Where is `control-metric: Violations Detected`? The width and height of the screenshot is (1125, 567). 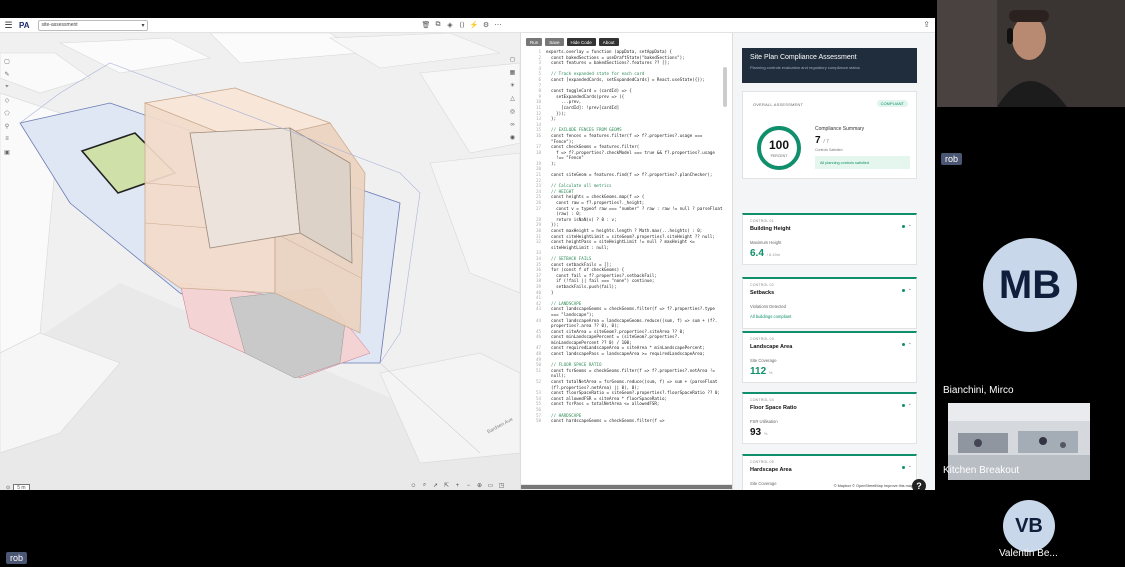 control-metric: Violations Detected is located at coordinates (768, 306).